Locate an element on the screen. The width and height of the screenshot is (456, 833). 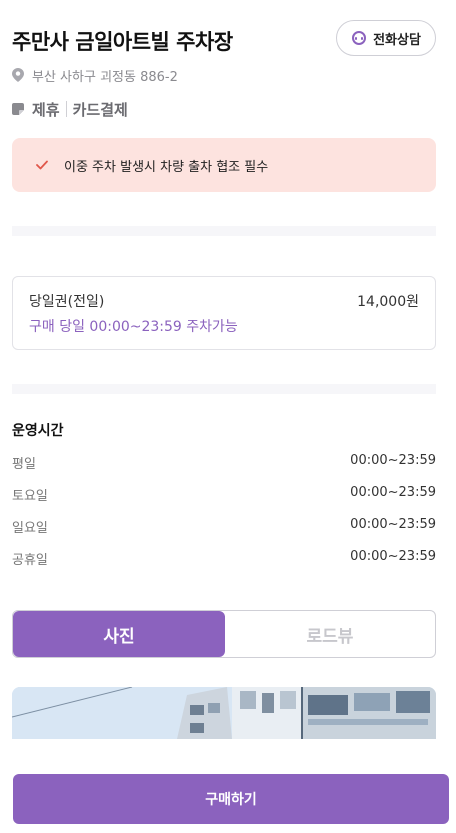
parking-photo is located at coordinates (224, 713).